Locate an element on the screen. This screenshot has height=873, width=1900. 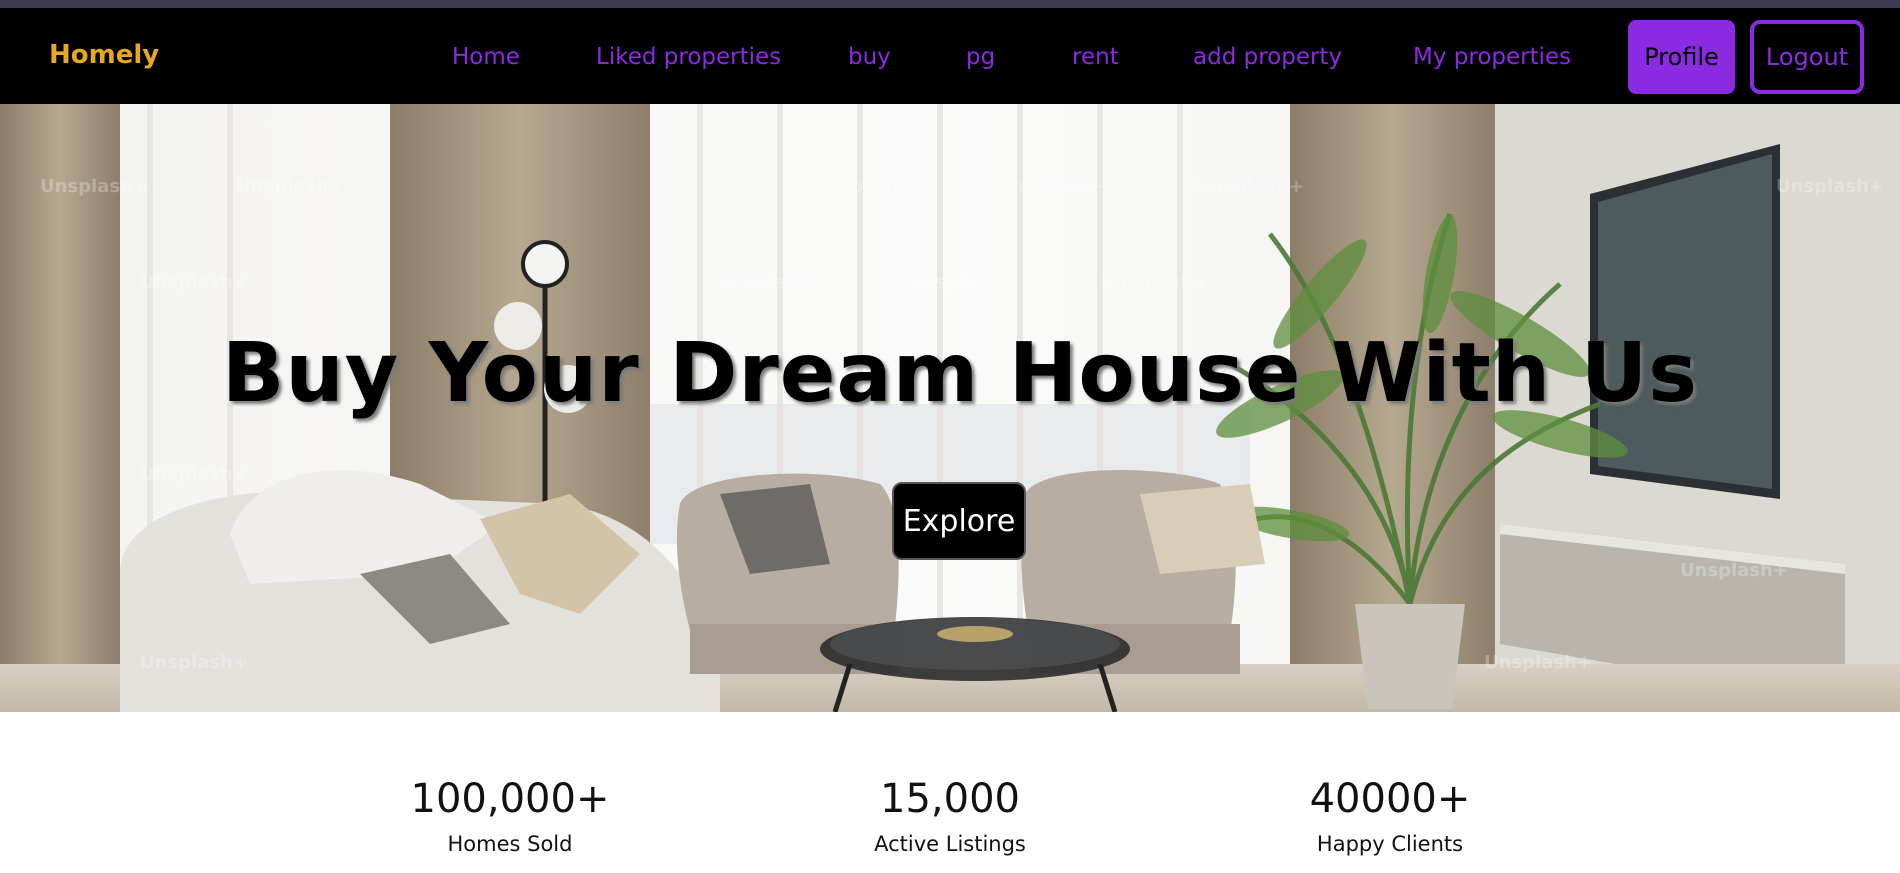
stat-value: 40000+ is located at coordinates (1390, 799).